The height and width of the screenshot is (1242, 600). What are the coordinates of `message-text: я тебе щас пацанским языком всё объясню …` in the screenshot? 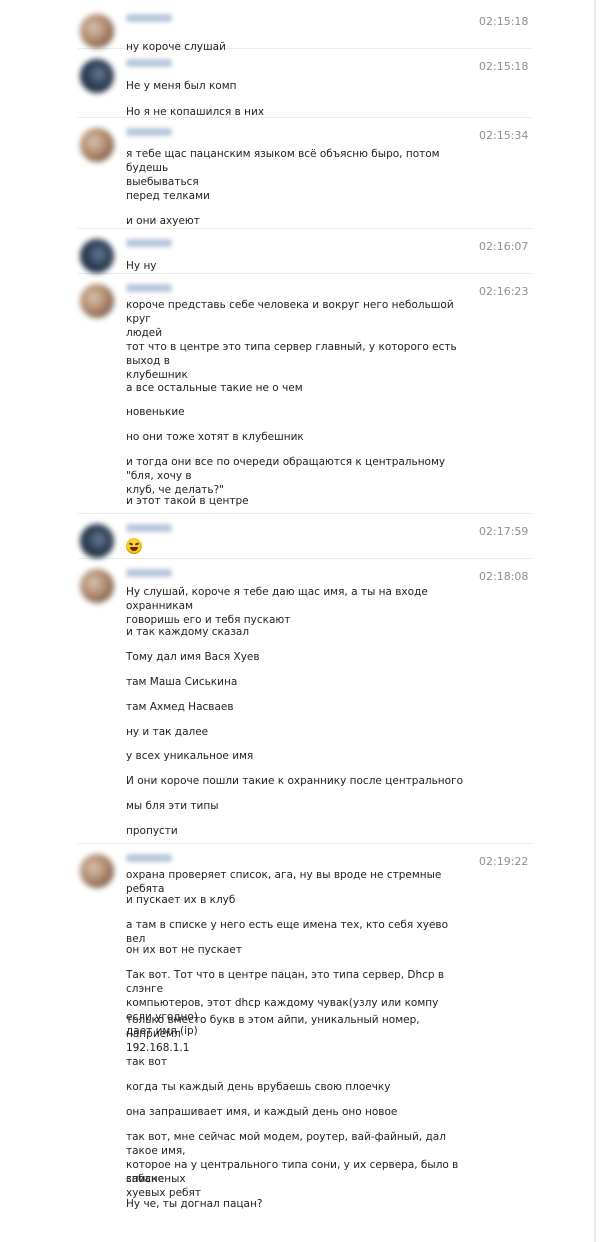 It's located at (283, 168).